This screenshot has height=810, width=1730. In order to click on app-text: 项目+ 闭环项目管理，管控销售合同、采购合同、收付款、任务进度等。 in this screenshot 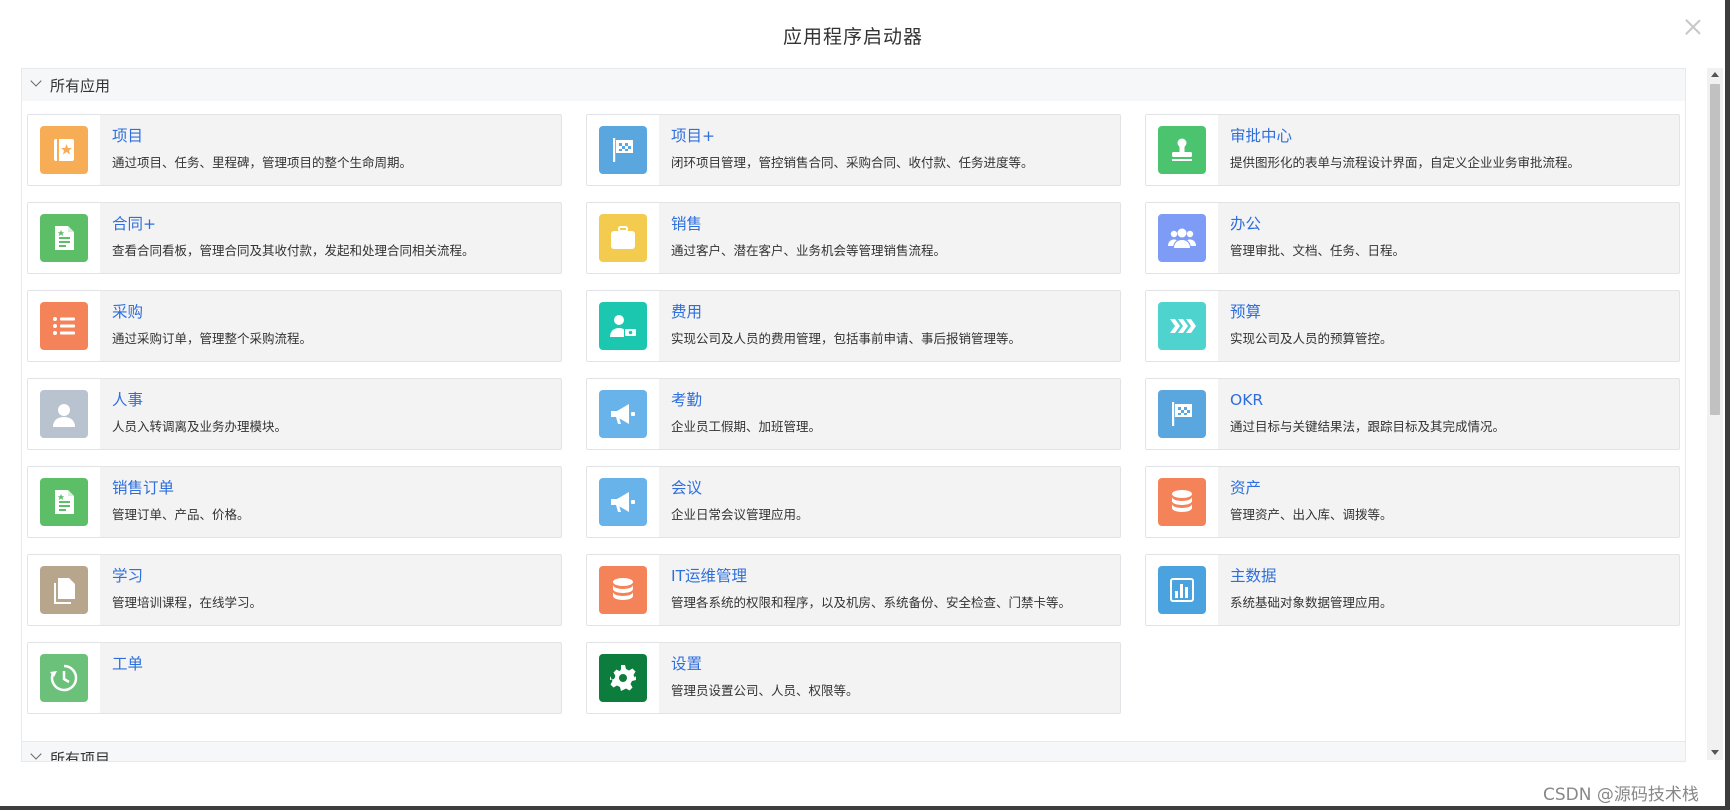, I will do `click(885, 150)`.